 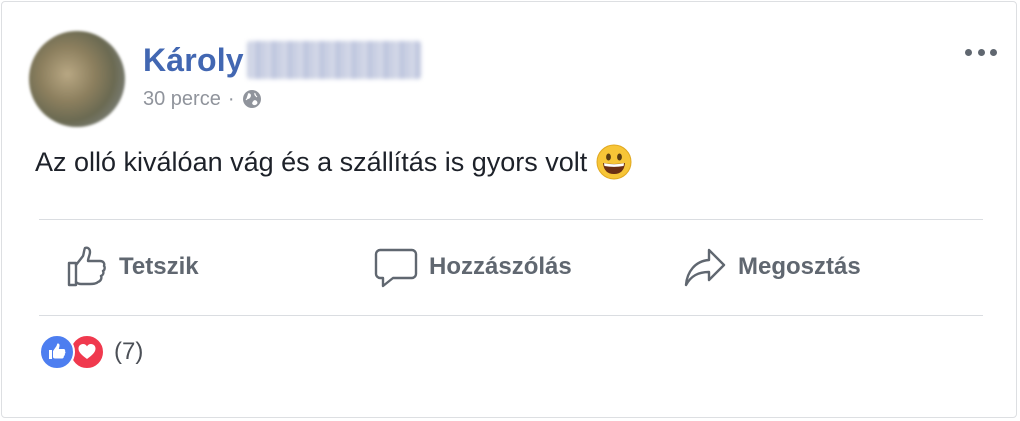 I want to click on grinning-face-emoji, so click(x=614, y=162).